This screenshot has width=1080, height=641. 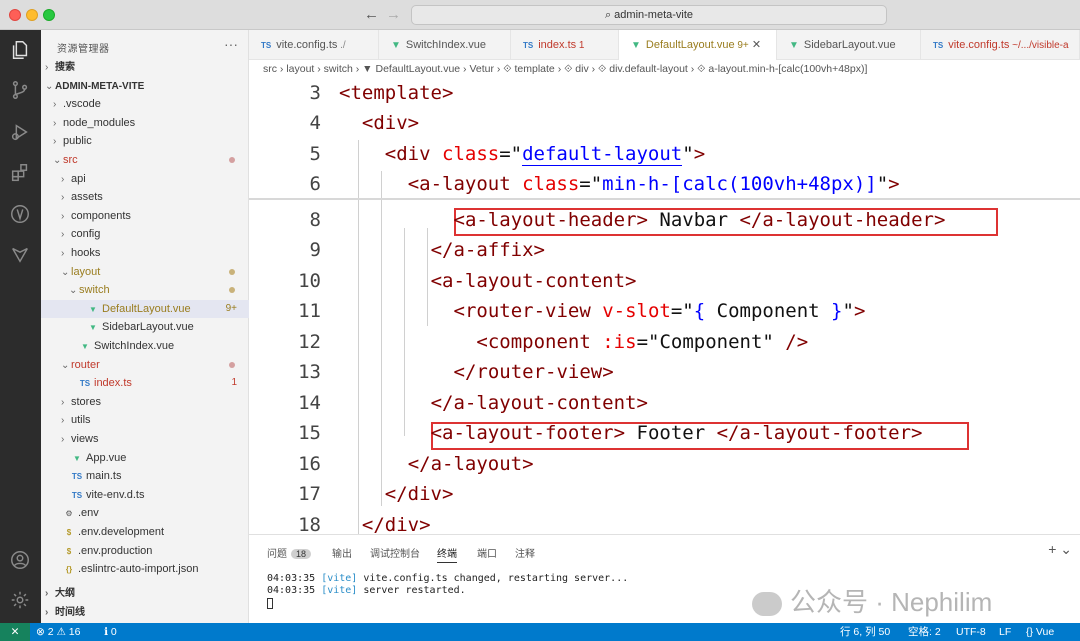 I want to click on indentation-indicator: 空格: 2, so click(x=924, y=632).